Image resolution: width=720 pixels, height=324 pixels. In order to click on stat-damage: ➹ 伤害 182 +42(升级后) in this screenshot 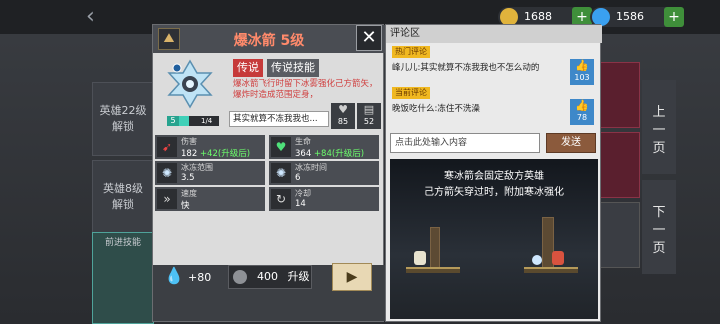, I will do `click(210, 147)`.